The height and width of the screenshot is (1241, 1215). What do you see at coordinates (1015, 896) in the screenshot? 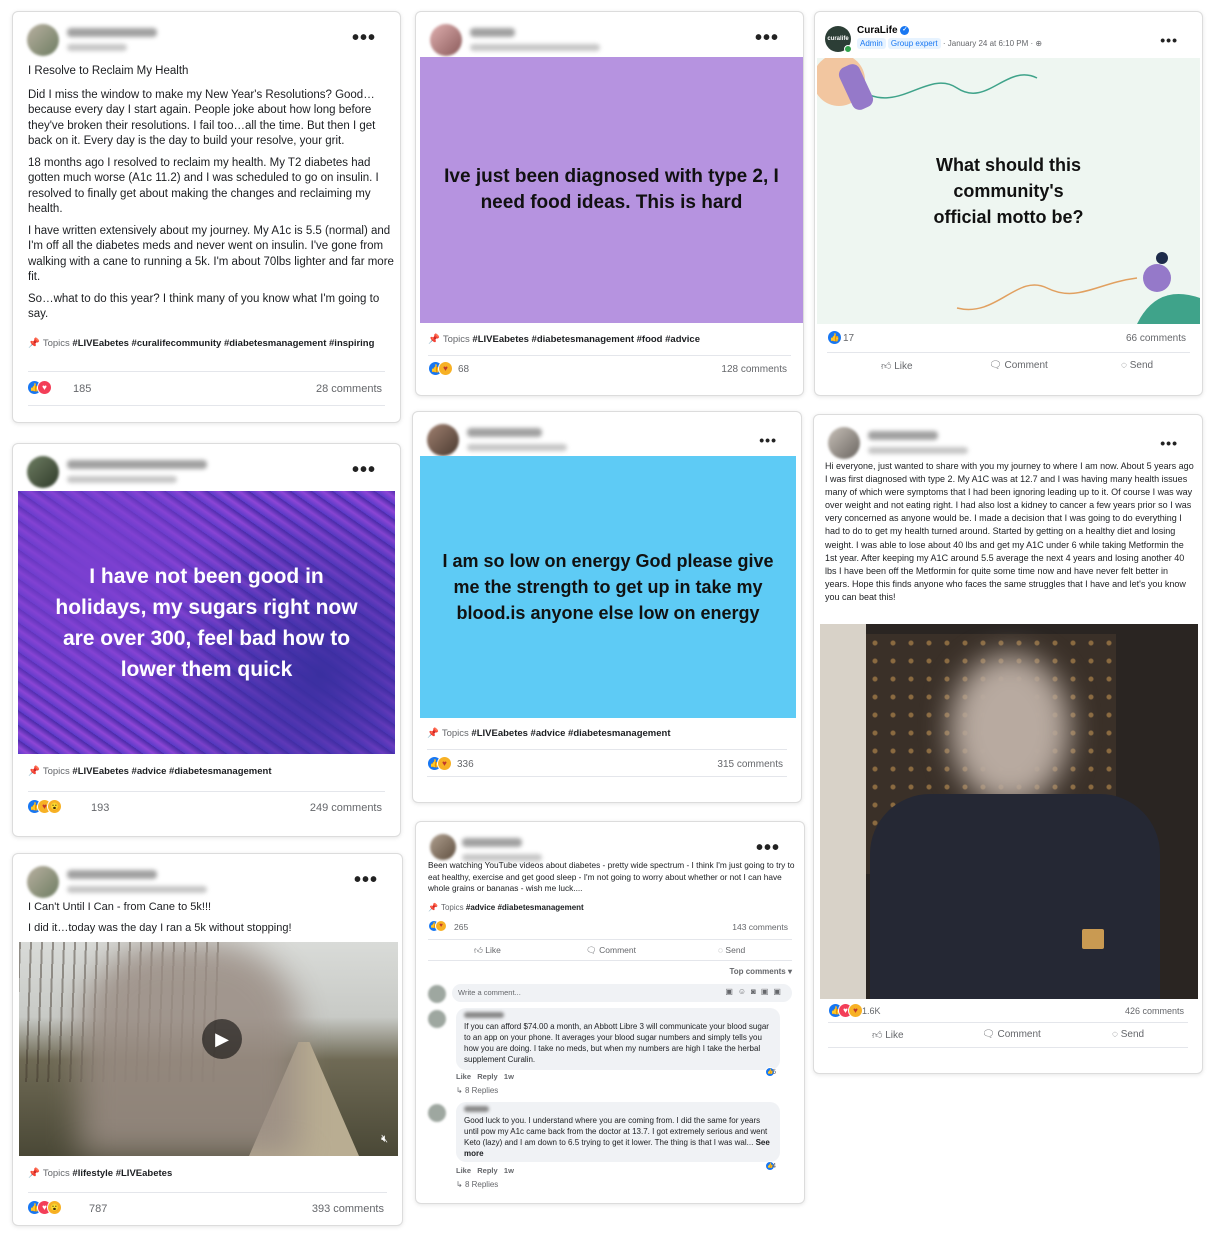
I see `photo-figure-shirt` at bounding box center [1015, 896].